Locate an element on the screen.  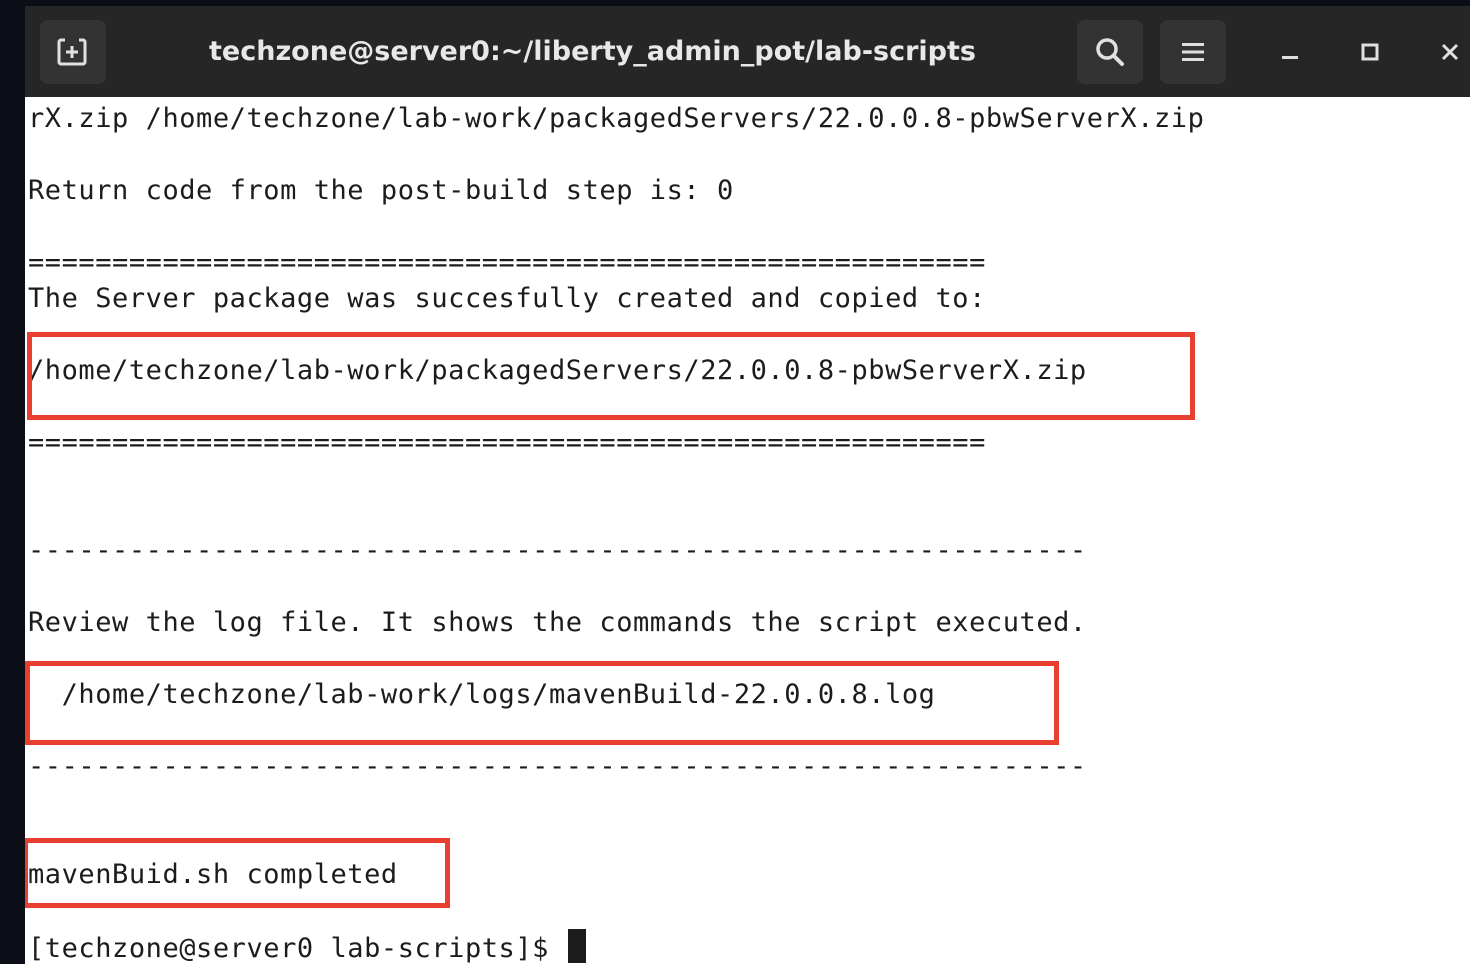
maximize-icon is located at coordinates (1370, 52).